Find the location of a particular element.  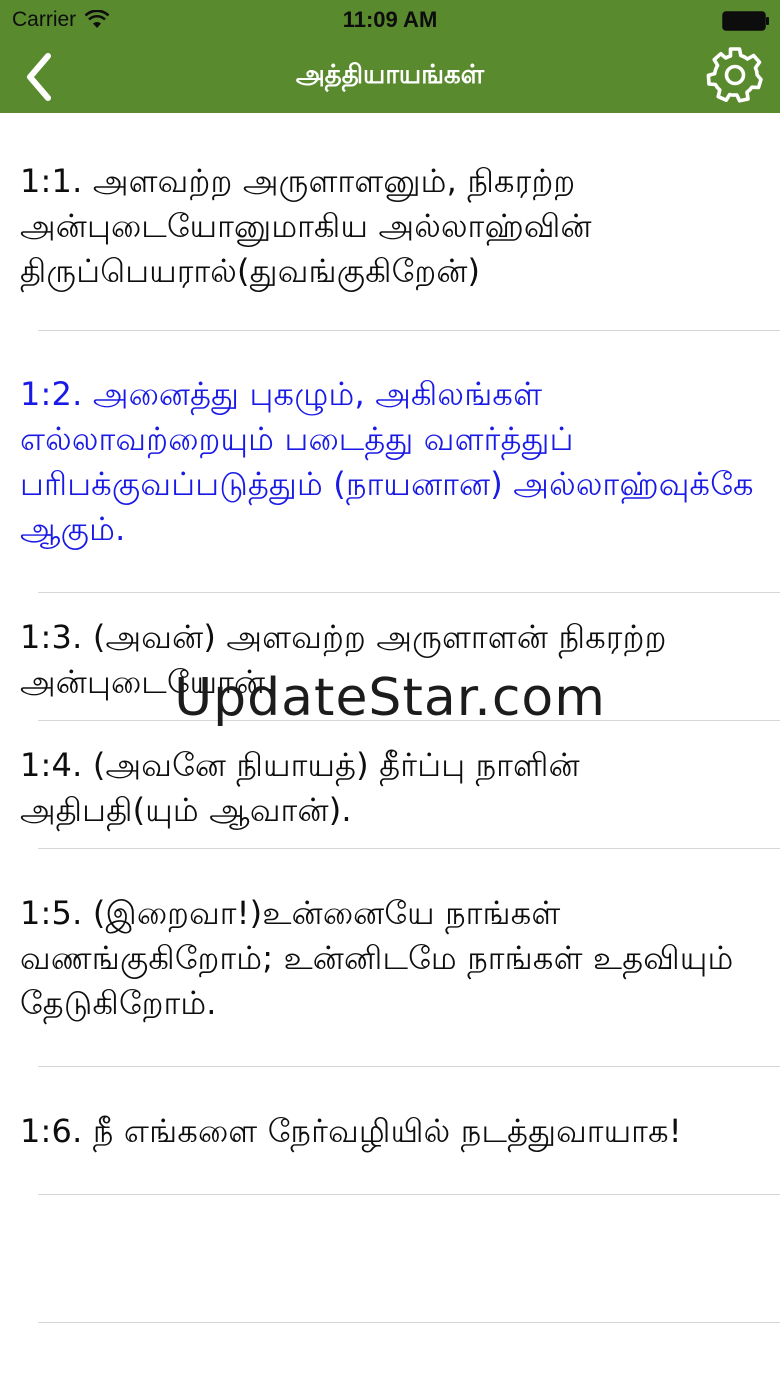

status-time: 11:09 AM is located at coordinates (390, 19).